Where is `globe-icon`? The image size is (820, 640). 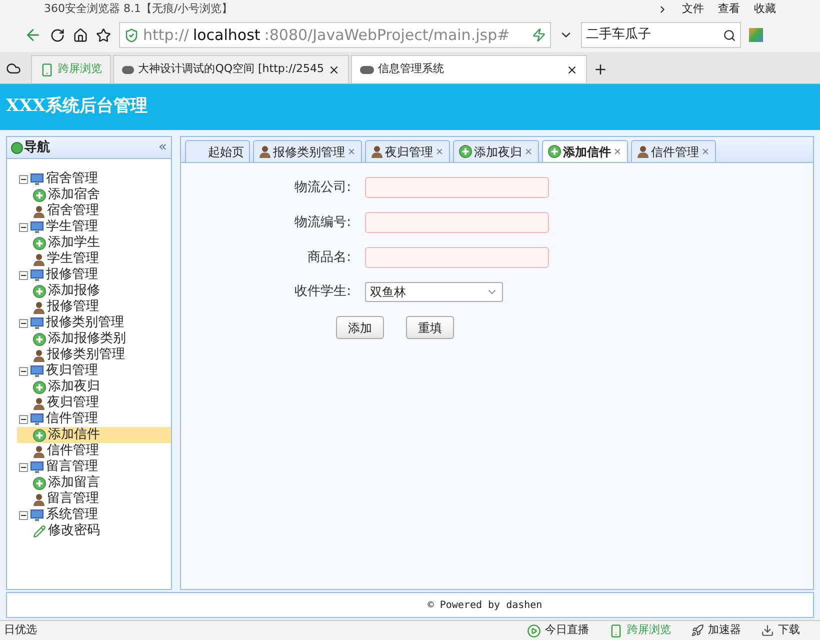
globe-icon is located at coordinates (17, 148).